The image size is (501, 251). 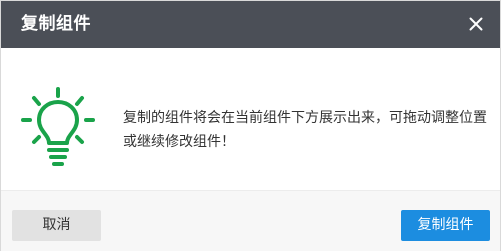 What do you see at coordinates (305, 130) in the screenshot?
I see `dialog-message: 复制的组件将会在当前组件下方展示出来，可拖动调整位置或继续修改组件！` at bounding box center [305, 130].